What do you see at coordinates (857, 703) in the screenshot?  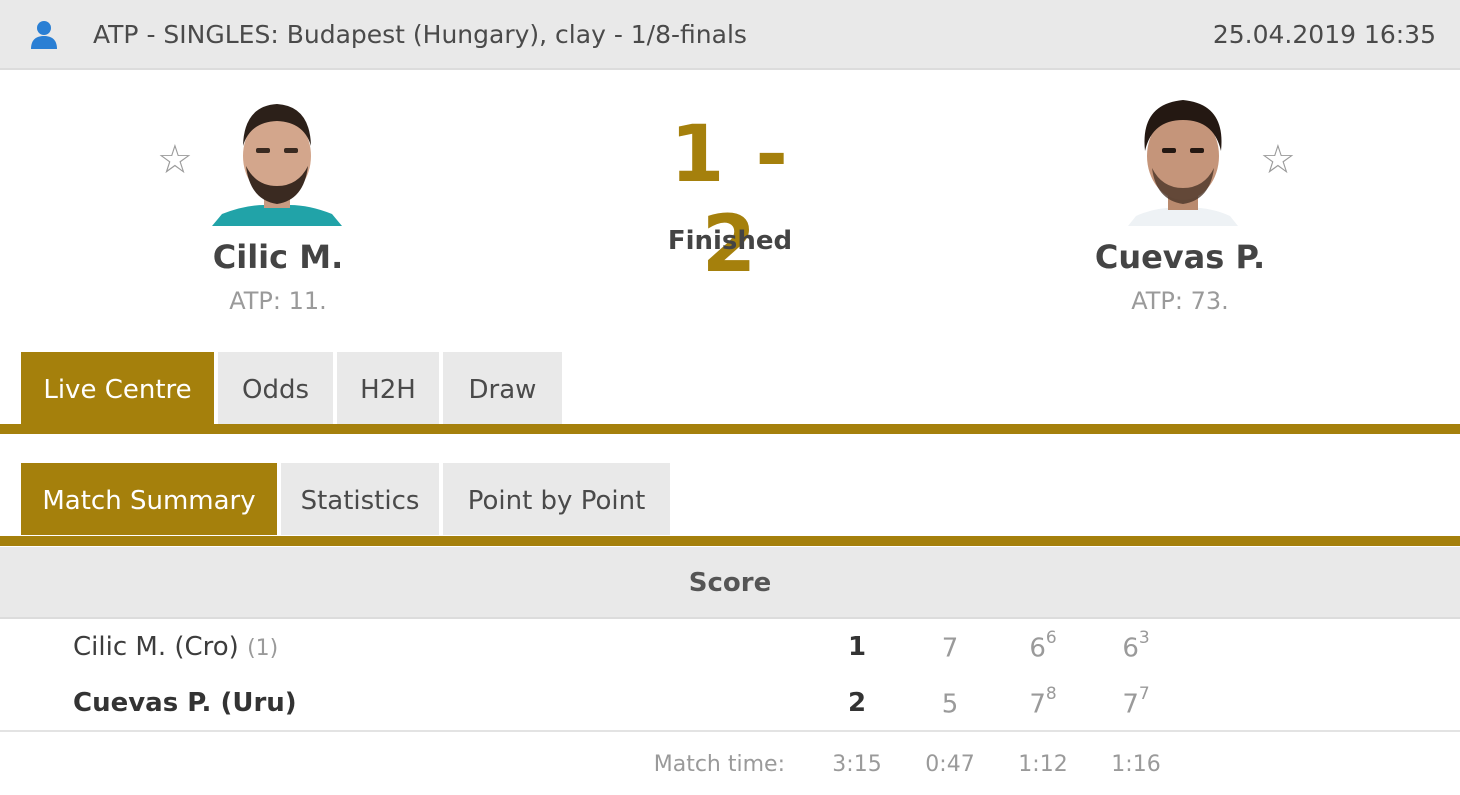 I see `away-sets-won: 2` at bounding box center [857, 703].